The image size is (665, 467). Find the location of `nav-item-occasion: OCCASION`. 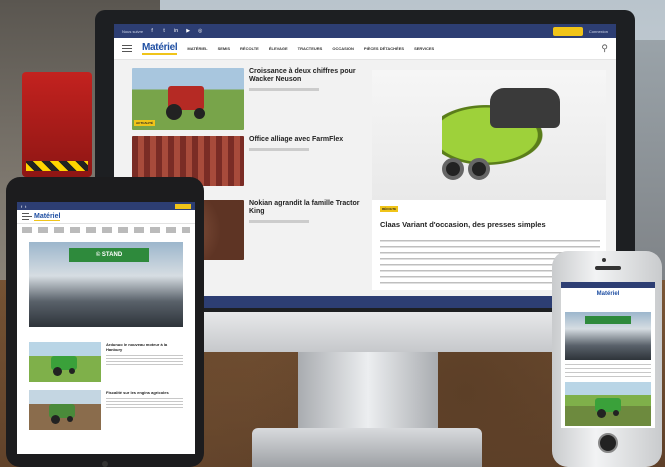

nav-item-occasion: OCCASION is located at coordinates (343, 48).